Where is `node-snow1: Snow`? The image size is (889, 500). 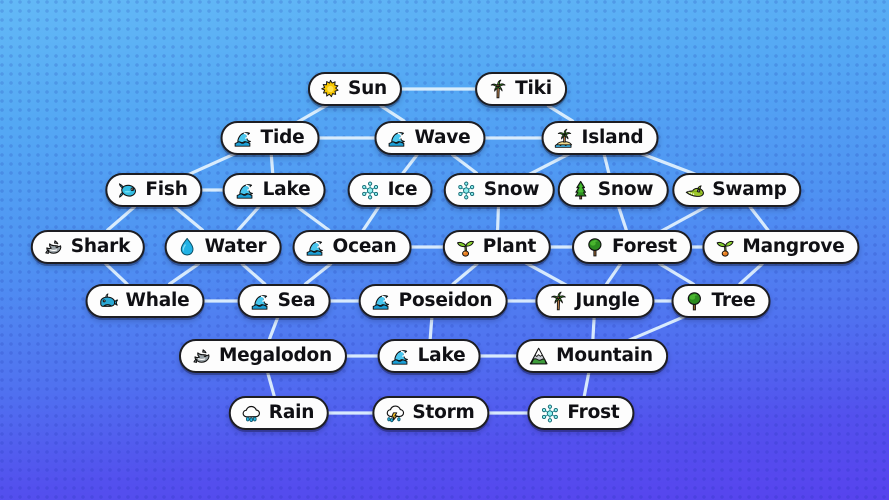
node-snow1: Snow is located at coordinates (499, 190).